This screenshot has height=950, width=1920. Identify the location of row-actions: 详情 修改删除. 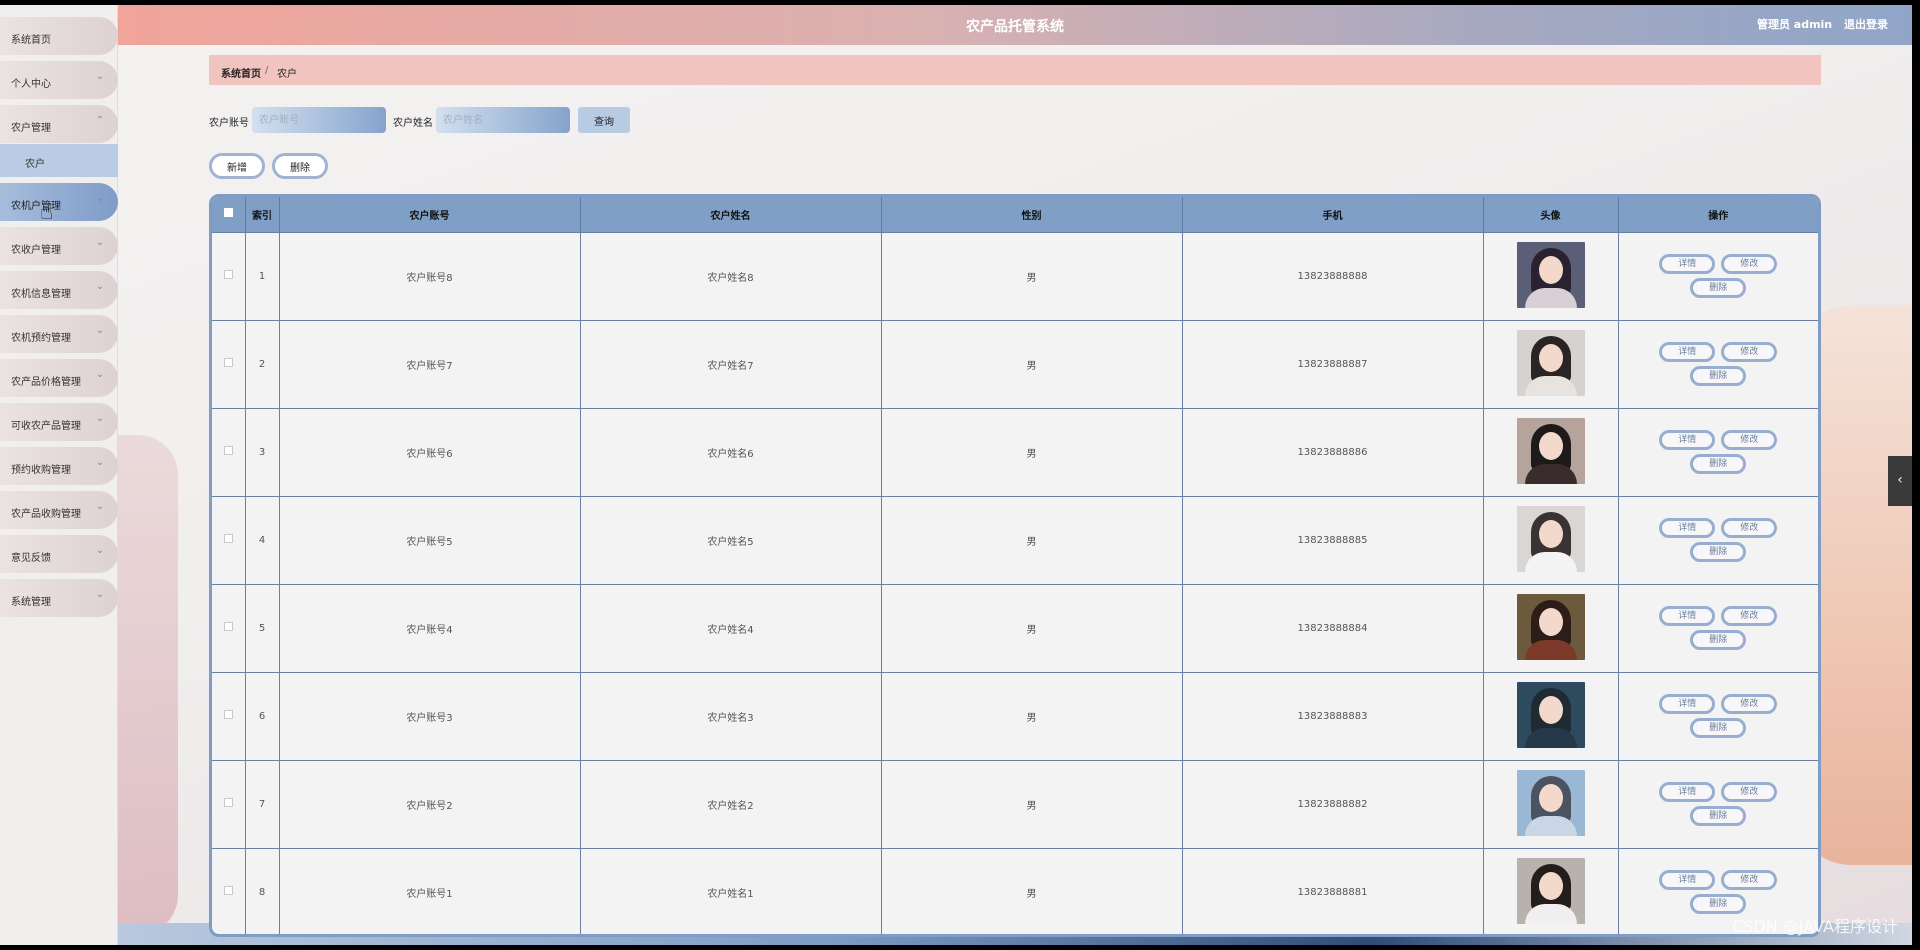
(1718, 452).